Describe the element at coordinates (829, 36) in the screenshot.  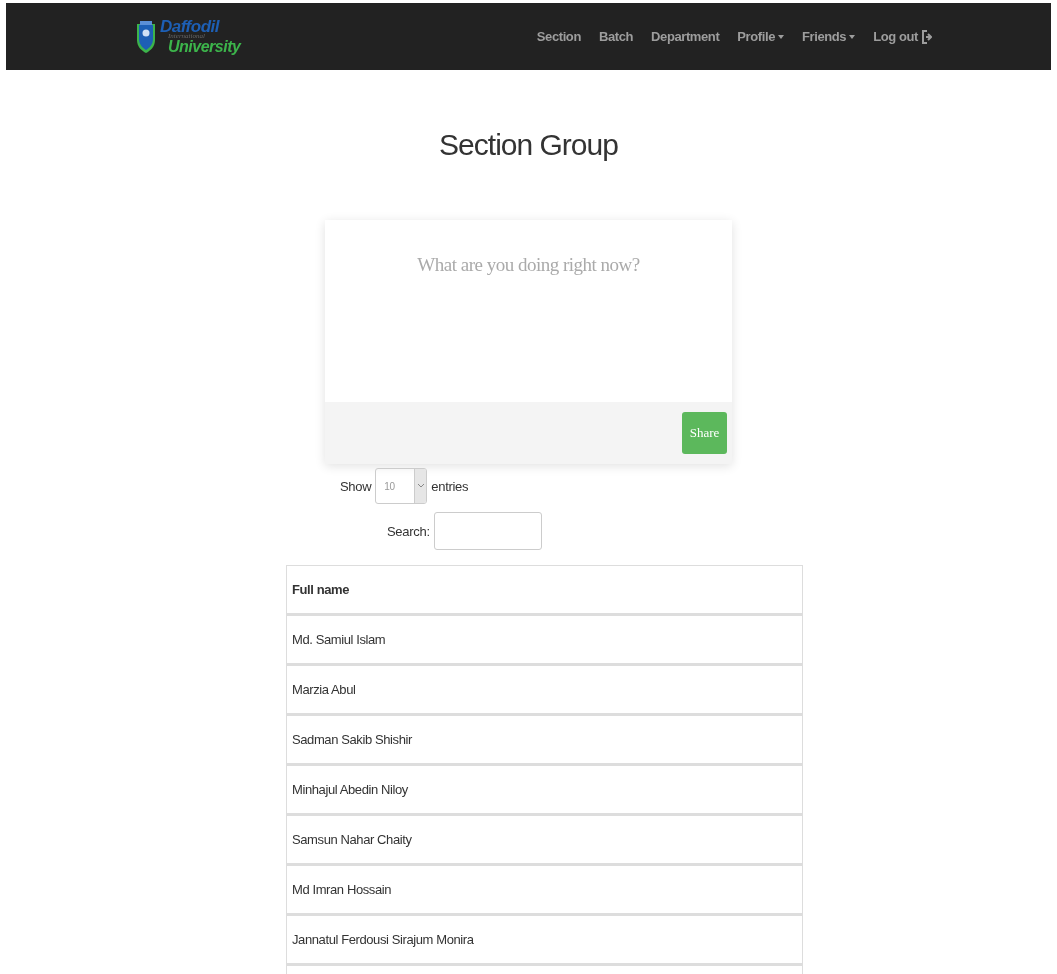
I see `nav-link: Friends` at that location.